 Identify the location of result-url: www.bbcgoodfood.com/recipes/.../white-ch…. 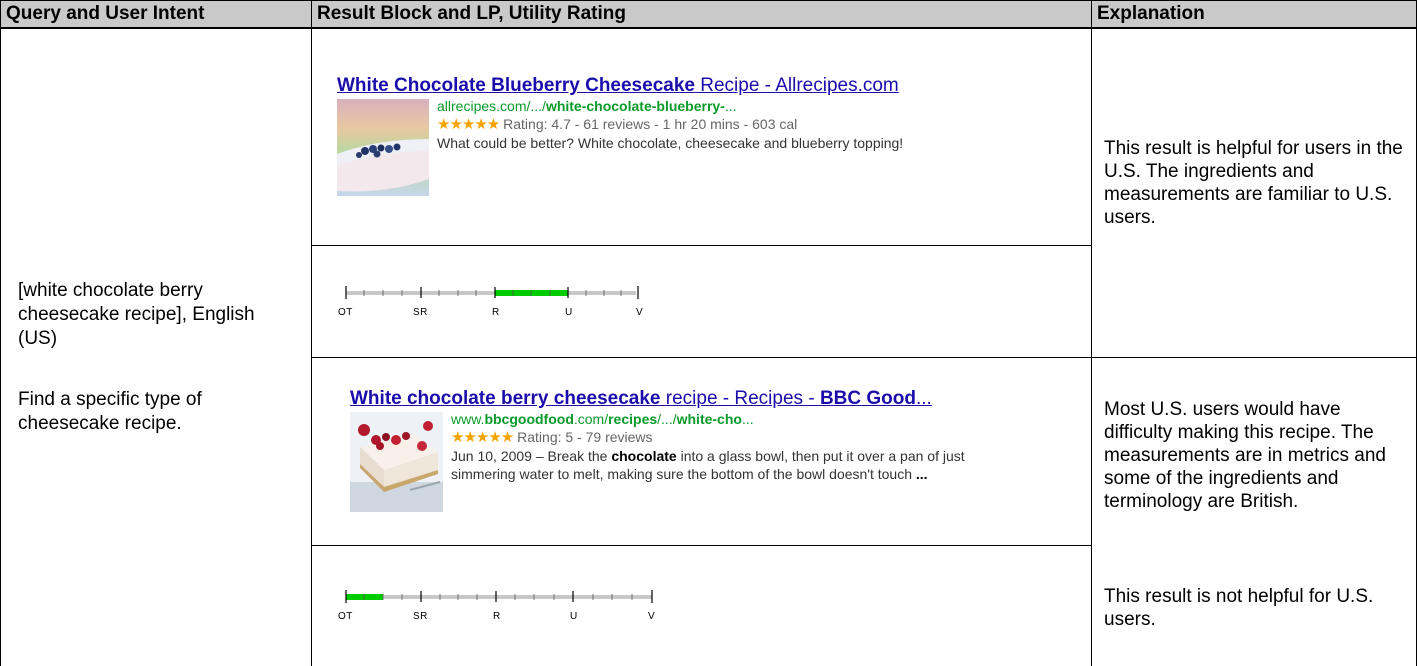
(602, 419).